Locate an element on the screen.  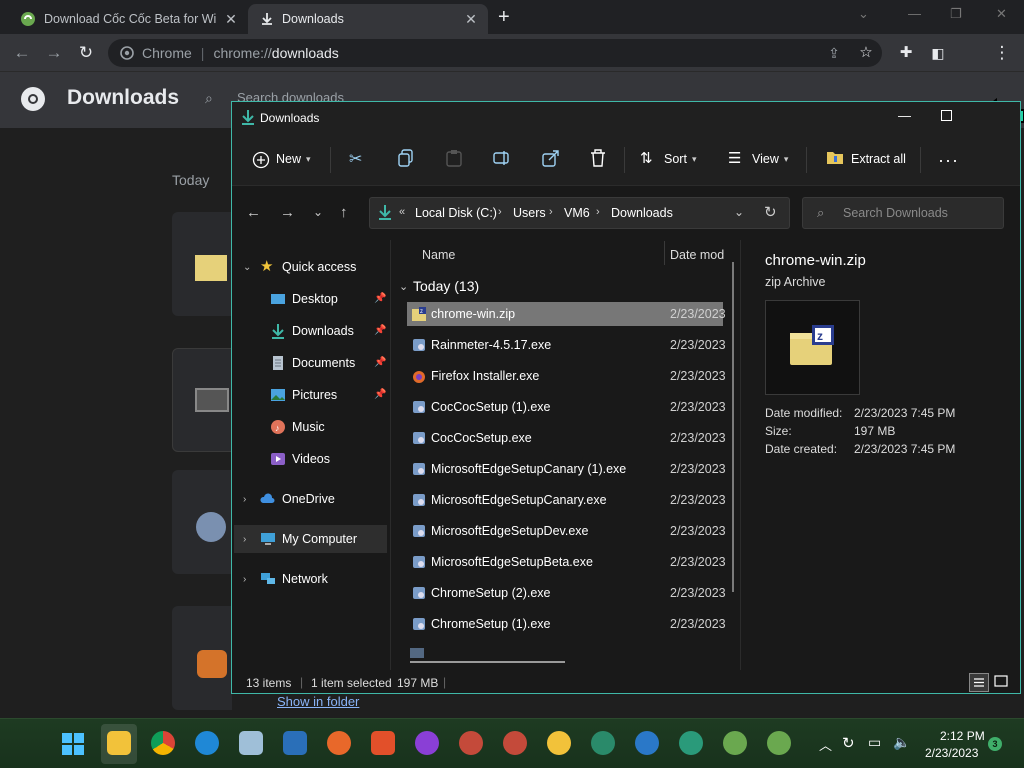
maximize-icon is located at coordinates (946, 115).